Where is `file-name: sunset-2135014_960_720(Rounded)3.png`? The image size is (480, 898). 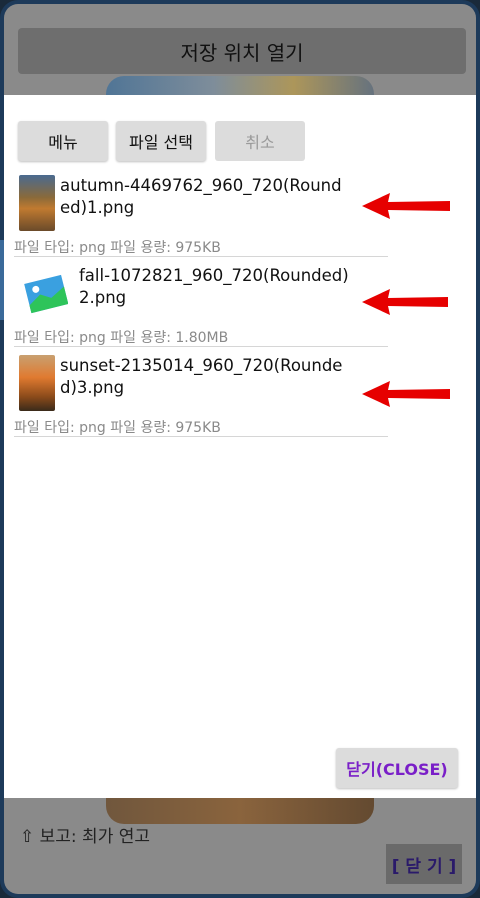 file-name: sunset-2135014_960_720(Rounded)3.png is located at coordinates (201, 376).